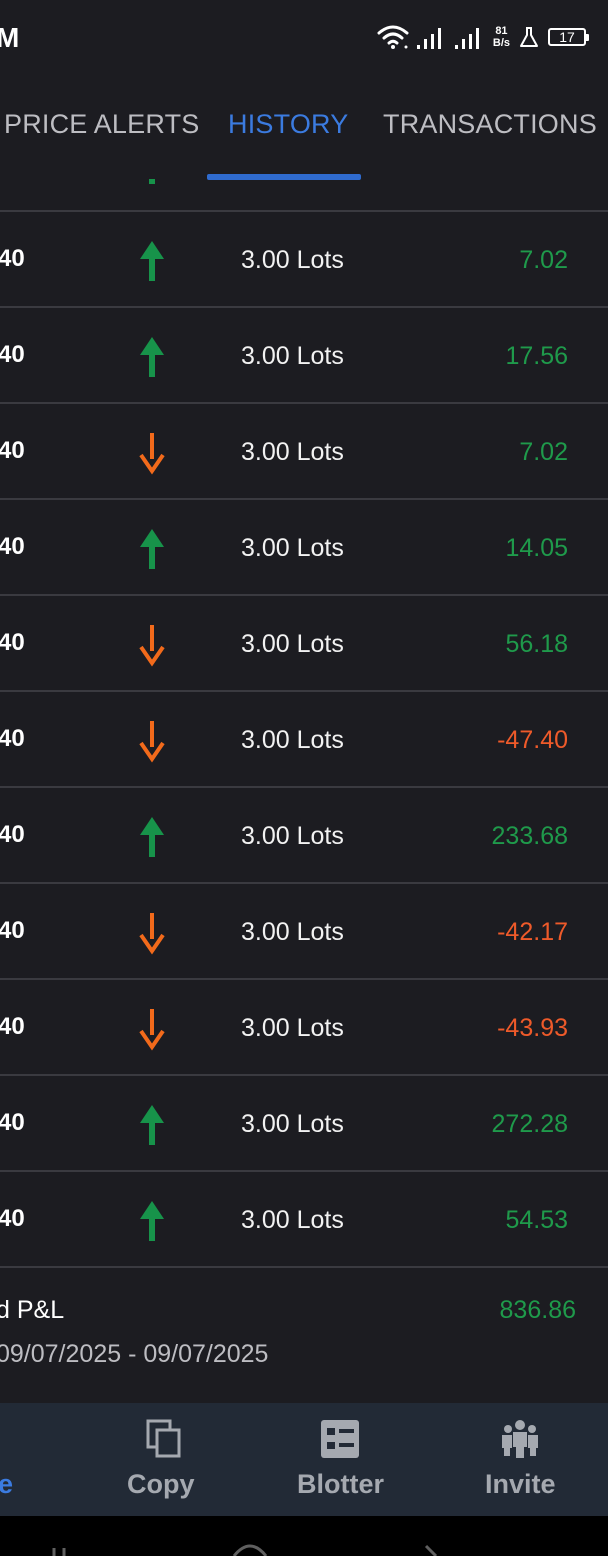  What do you see at coordinates (520, 1459) in the screenshot?
I see `nav-item-invite: Invite` at bounding box center [520, 1459].